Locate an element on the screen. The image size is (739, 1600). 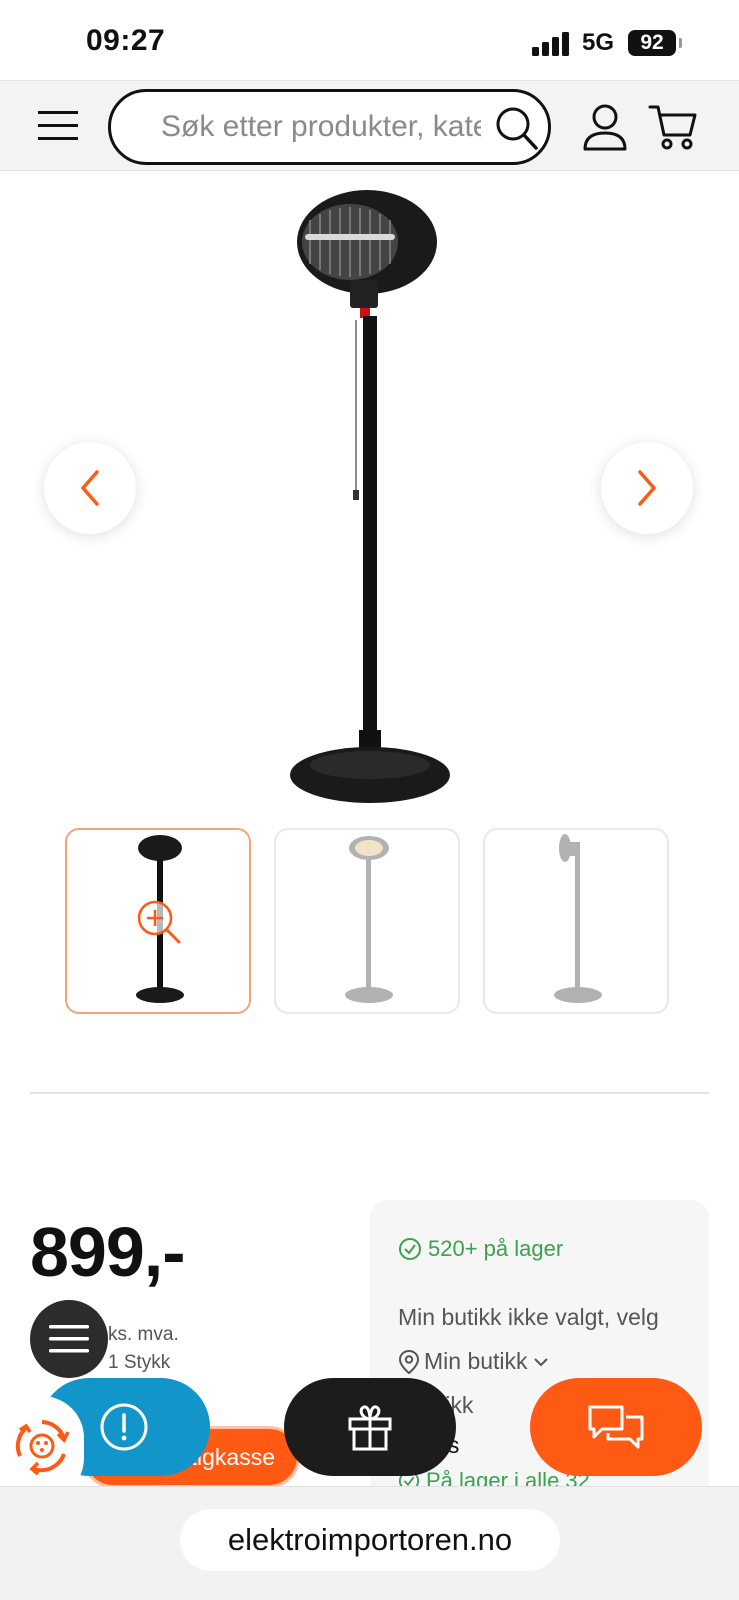
chat-button is located at coordinates (616, 1427).